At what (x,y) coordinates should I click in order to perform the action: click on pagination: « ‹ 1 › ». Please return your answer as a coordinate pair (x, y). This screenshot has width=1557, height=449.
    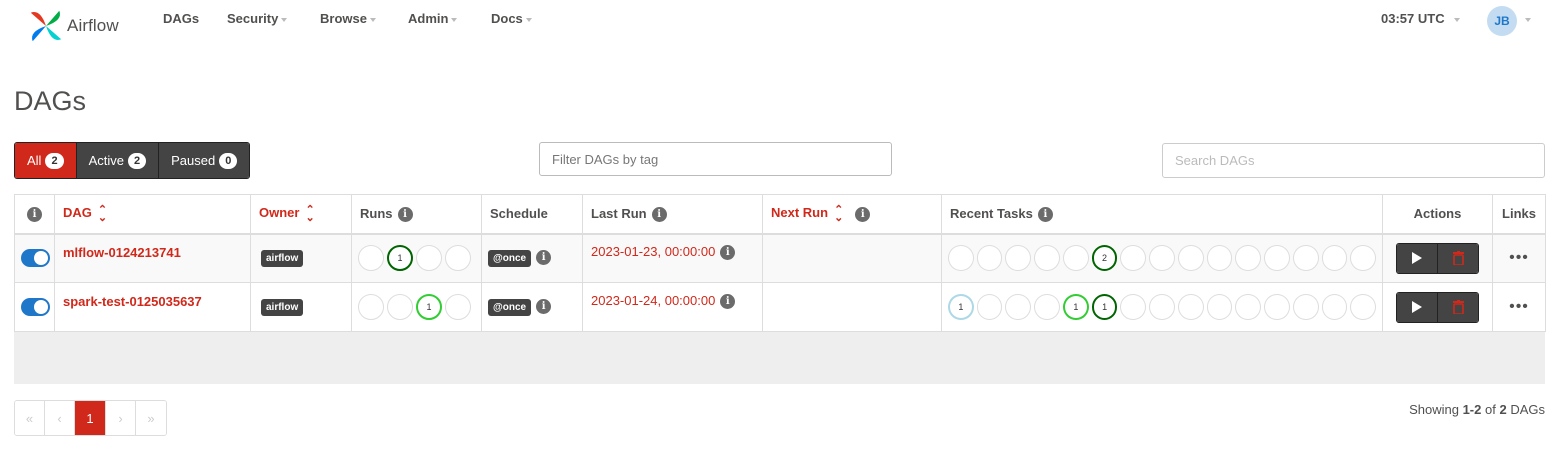
    Looking at the image, I should click on (90, 418).